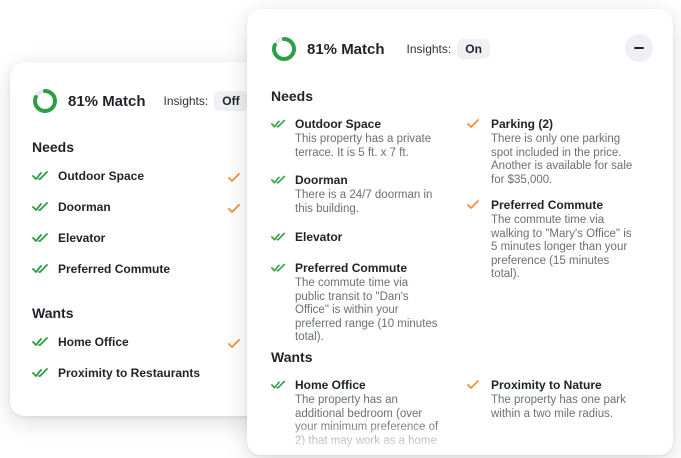 The width and height of the screenshot is (681, 458). What do you see at coordinates (546, 385) in the screenshot?
I see `want-label: Proximity to Nature` at bounding box center [546, 385].